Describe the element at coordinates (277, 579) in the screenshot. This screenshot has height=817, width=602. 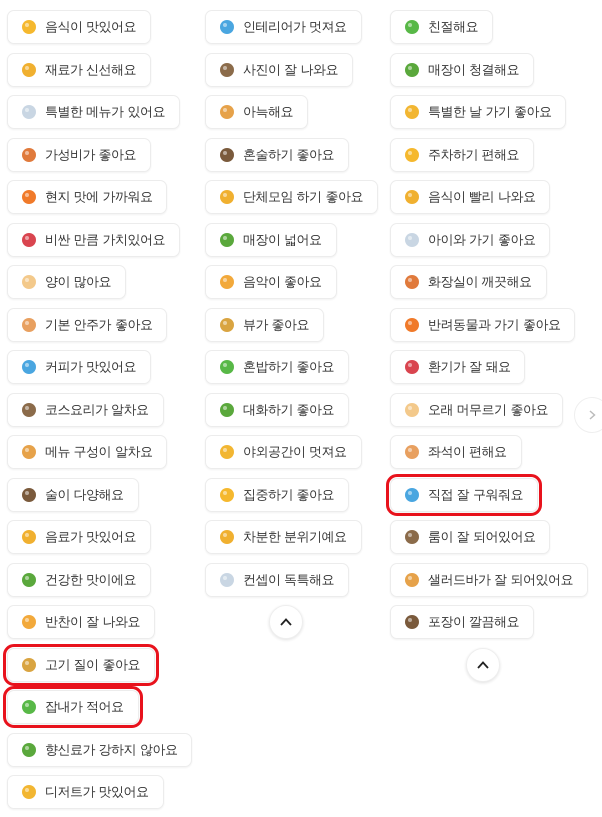
I see `keyword-chip: 컨셉이 독특해요` at that location.